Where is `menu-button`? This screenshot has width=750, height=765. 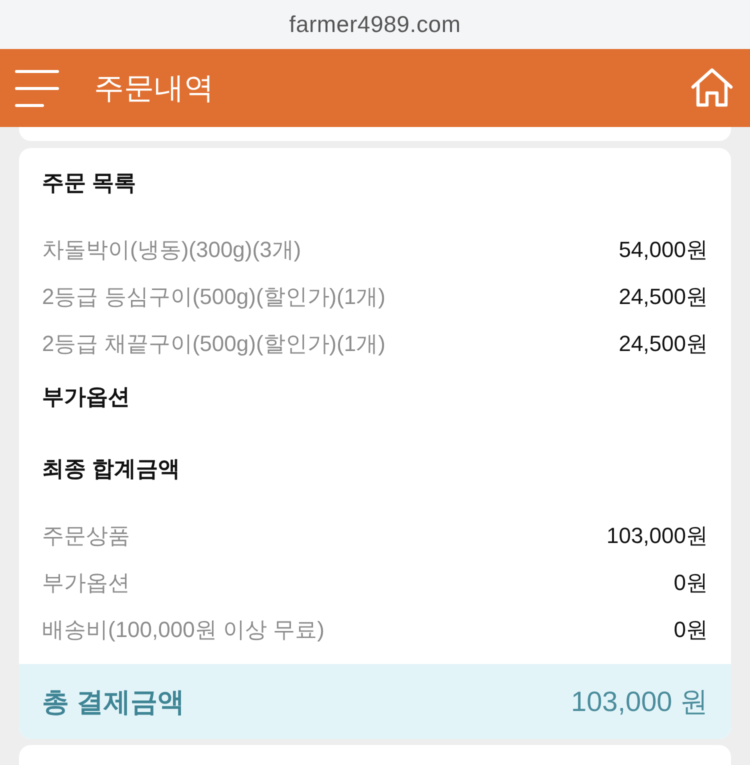 menu-button is located at coordinates (37, 88).